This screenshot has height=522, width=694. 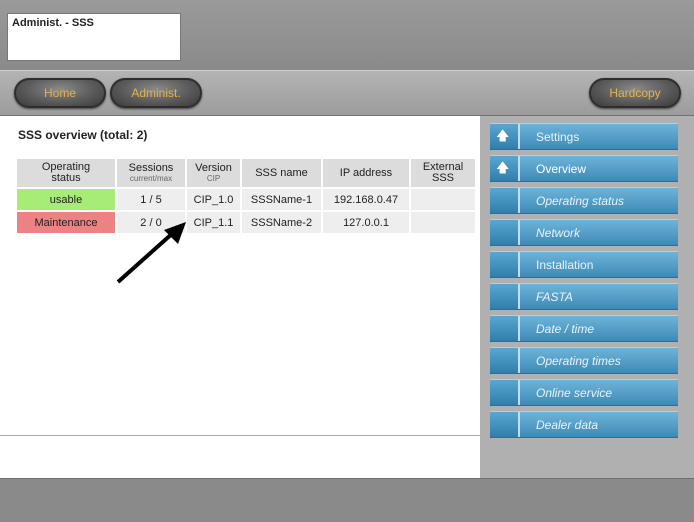 I want to click on menu-item-online-service: Online service, so click(x=584, y=392).